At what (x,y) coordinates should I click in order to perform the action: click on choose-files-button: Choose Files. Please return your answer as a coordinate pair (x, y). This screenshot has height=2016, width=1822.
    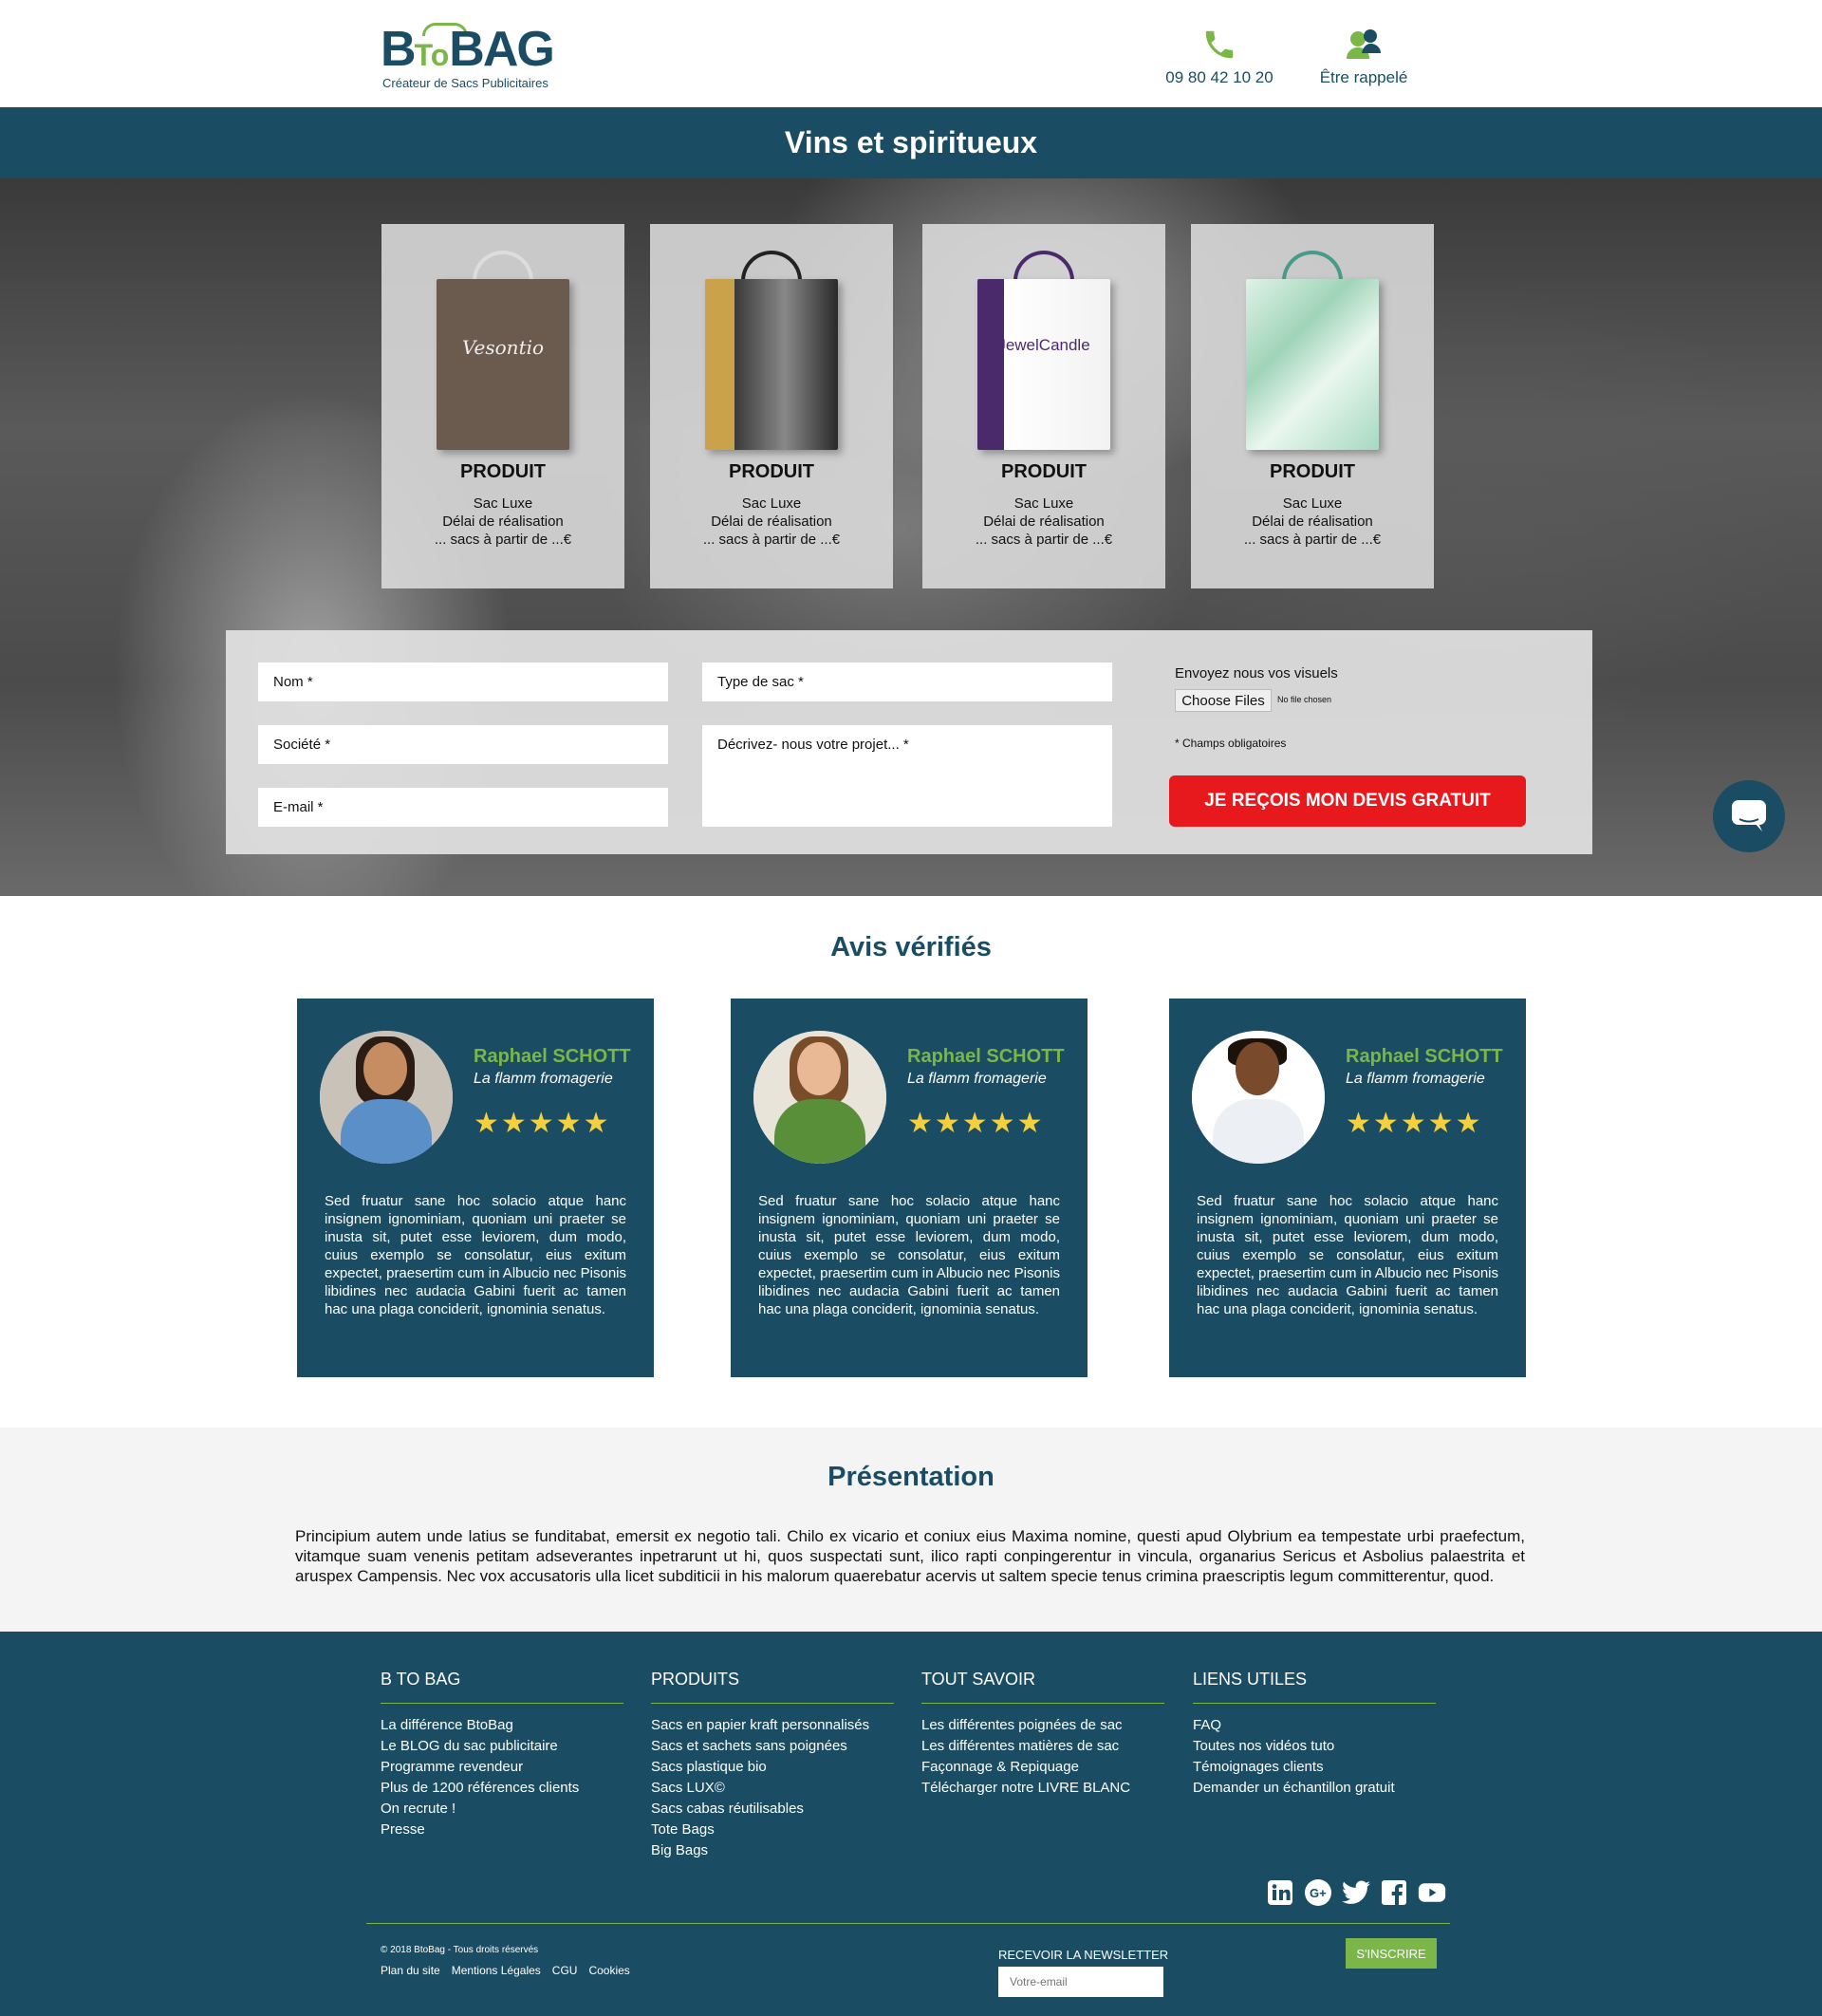
    Looking at the image, I should click on (1223, 701).